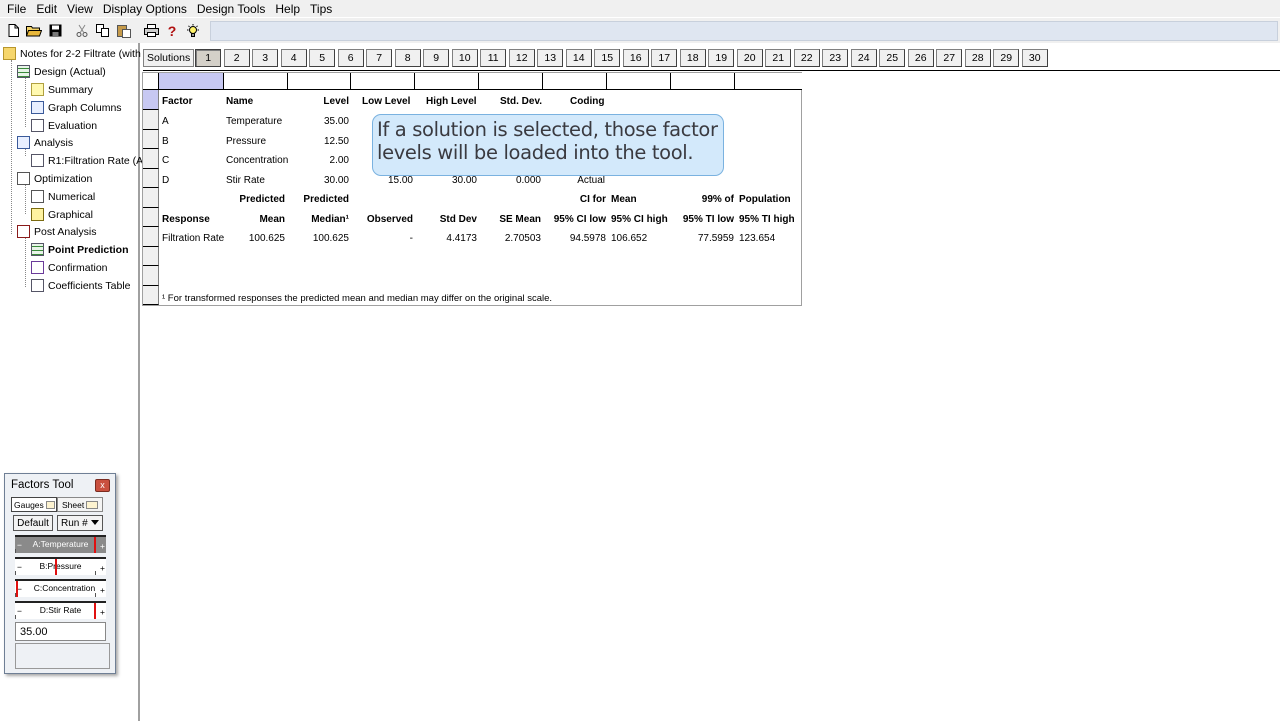 This screenshot has height=721, width=1280. Describe the element at coordinates (635, 58) in the screenshot. I see `solution-tab-16: 16` at that location.